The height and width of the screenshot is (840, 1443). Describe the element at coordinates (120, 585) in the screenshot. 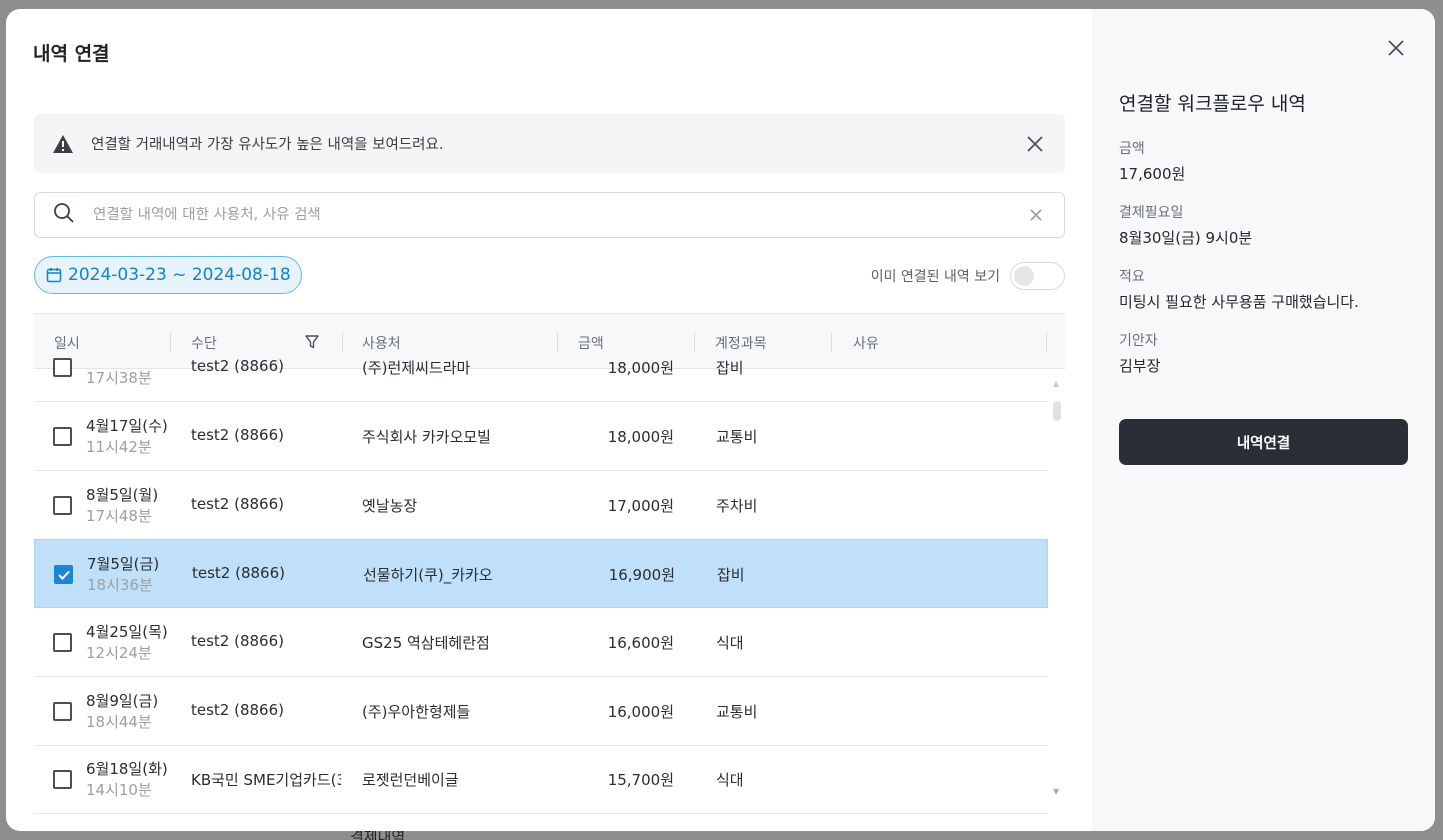

I see `row-time: 18시36분` at that location.